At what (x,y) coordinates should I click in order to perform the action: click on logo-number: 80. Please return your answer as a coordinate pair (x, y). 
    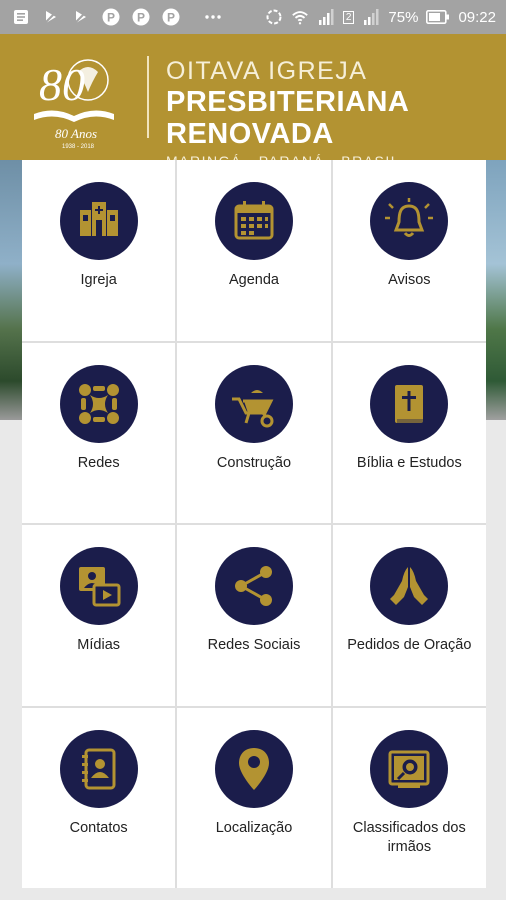
    Looking at the image, I should click on (62, 84).